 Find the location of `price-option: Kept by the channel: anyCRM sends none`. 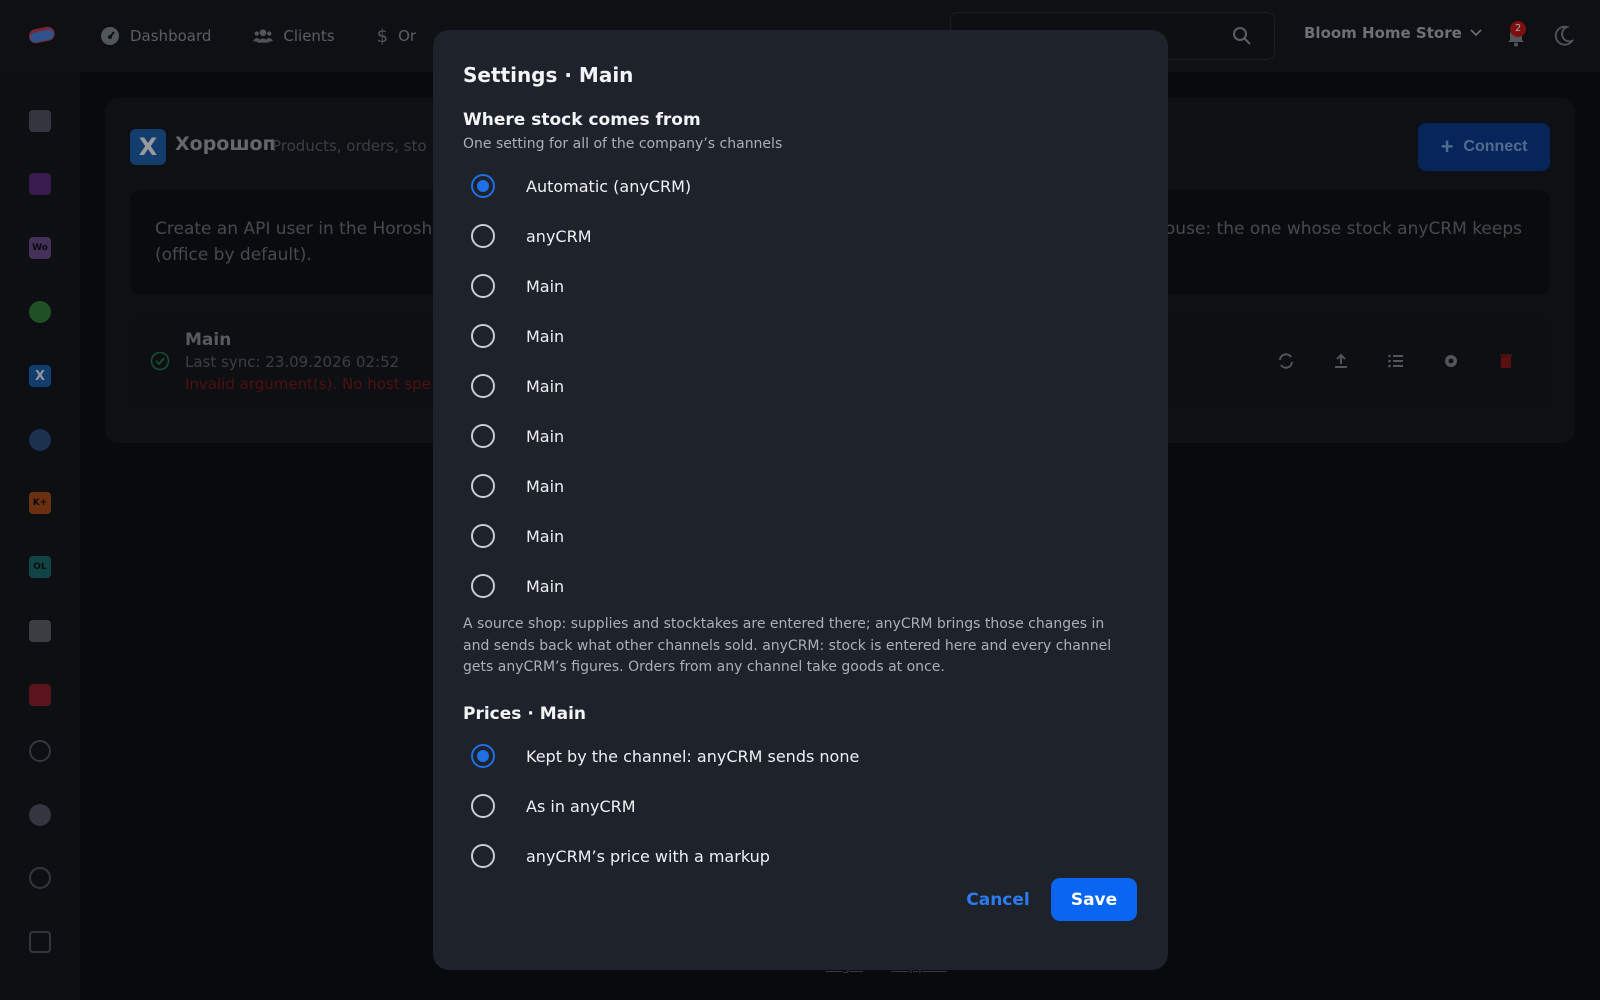

price-option: Kept by the channel: anyCRM sends none is located at coordinates (665, 756).